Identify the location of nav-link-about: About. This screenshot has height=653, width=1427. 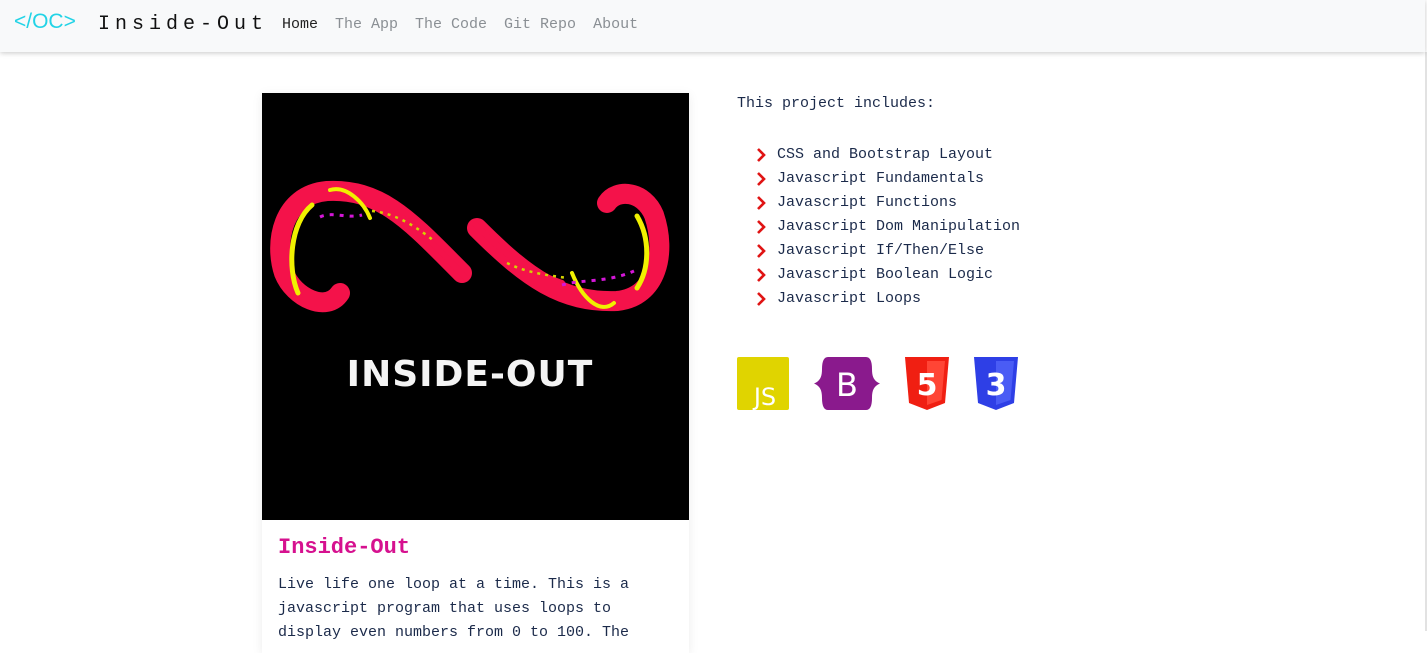
(615, 24).